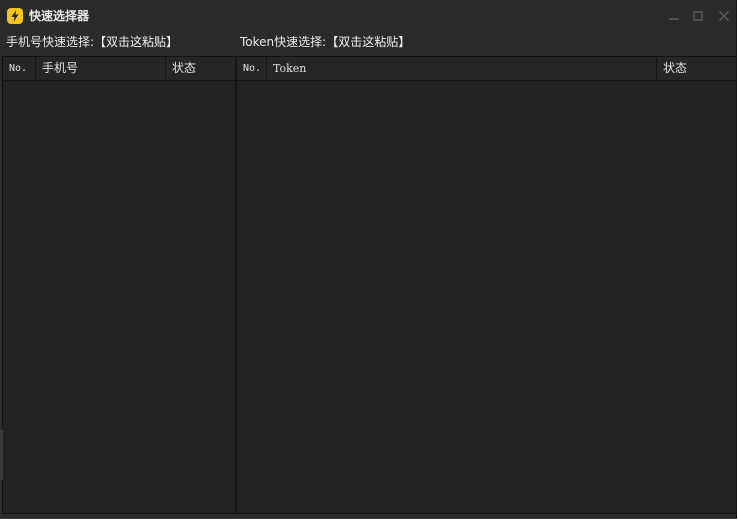 The width and height of the screenshot is (738, 522). Describe the element at coordinates (283, 42) in the screenshot. I see `token-quick-select-label: Token快速选择:` at that location.